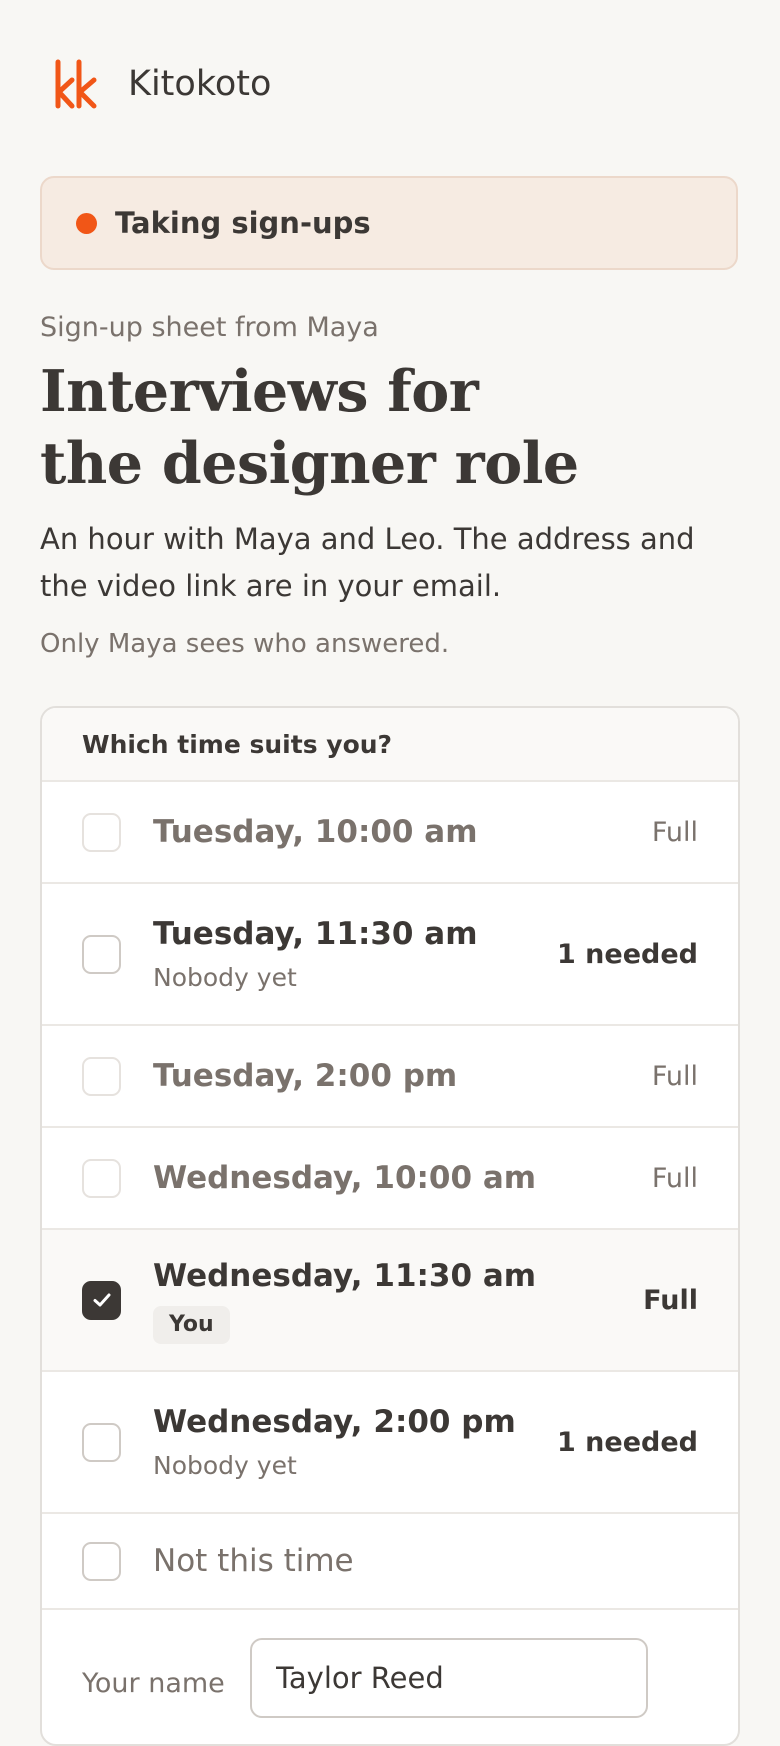  Describe the element at coordinates (309, 463) in the screenshot. I see `page-title-line-2: the designer role` at that location.